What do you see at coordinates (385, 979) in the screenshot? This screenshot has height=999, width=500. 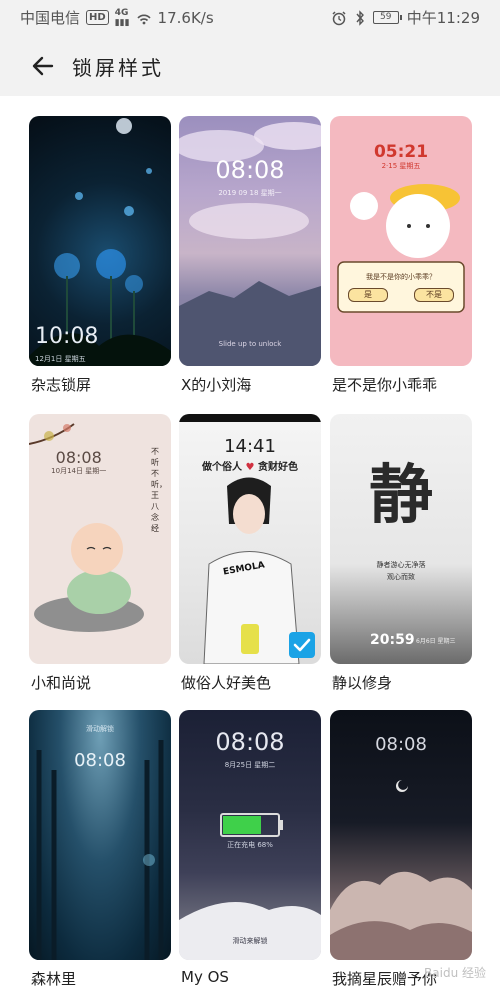 I see `theme-name: 我摘星辰赠予你` at bounding box center [385, 979].